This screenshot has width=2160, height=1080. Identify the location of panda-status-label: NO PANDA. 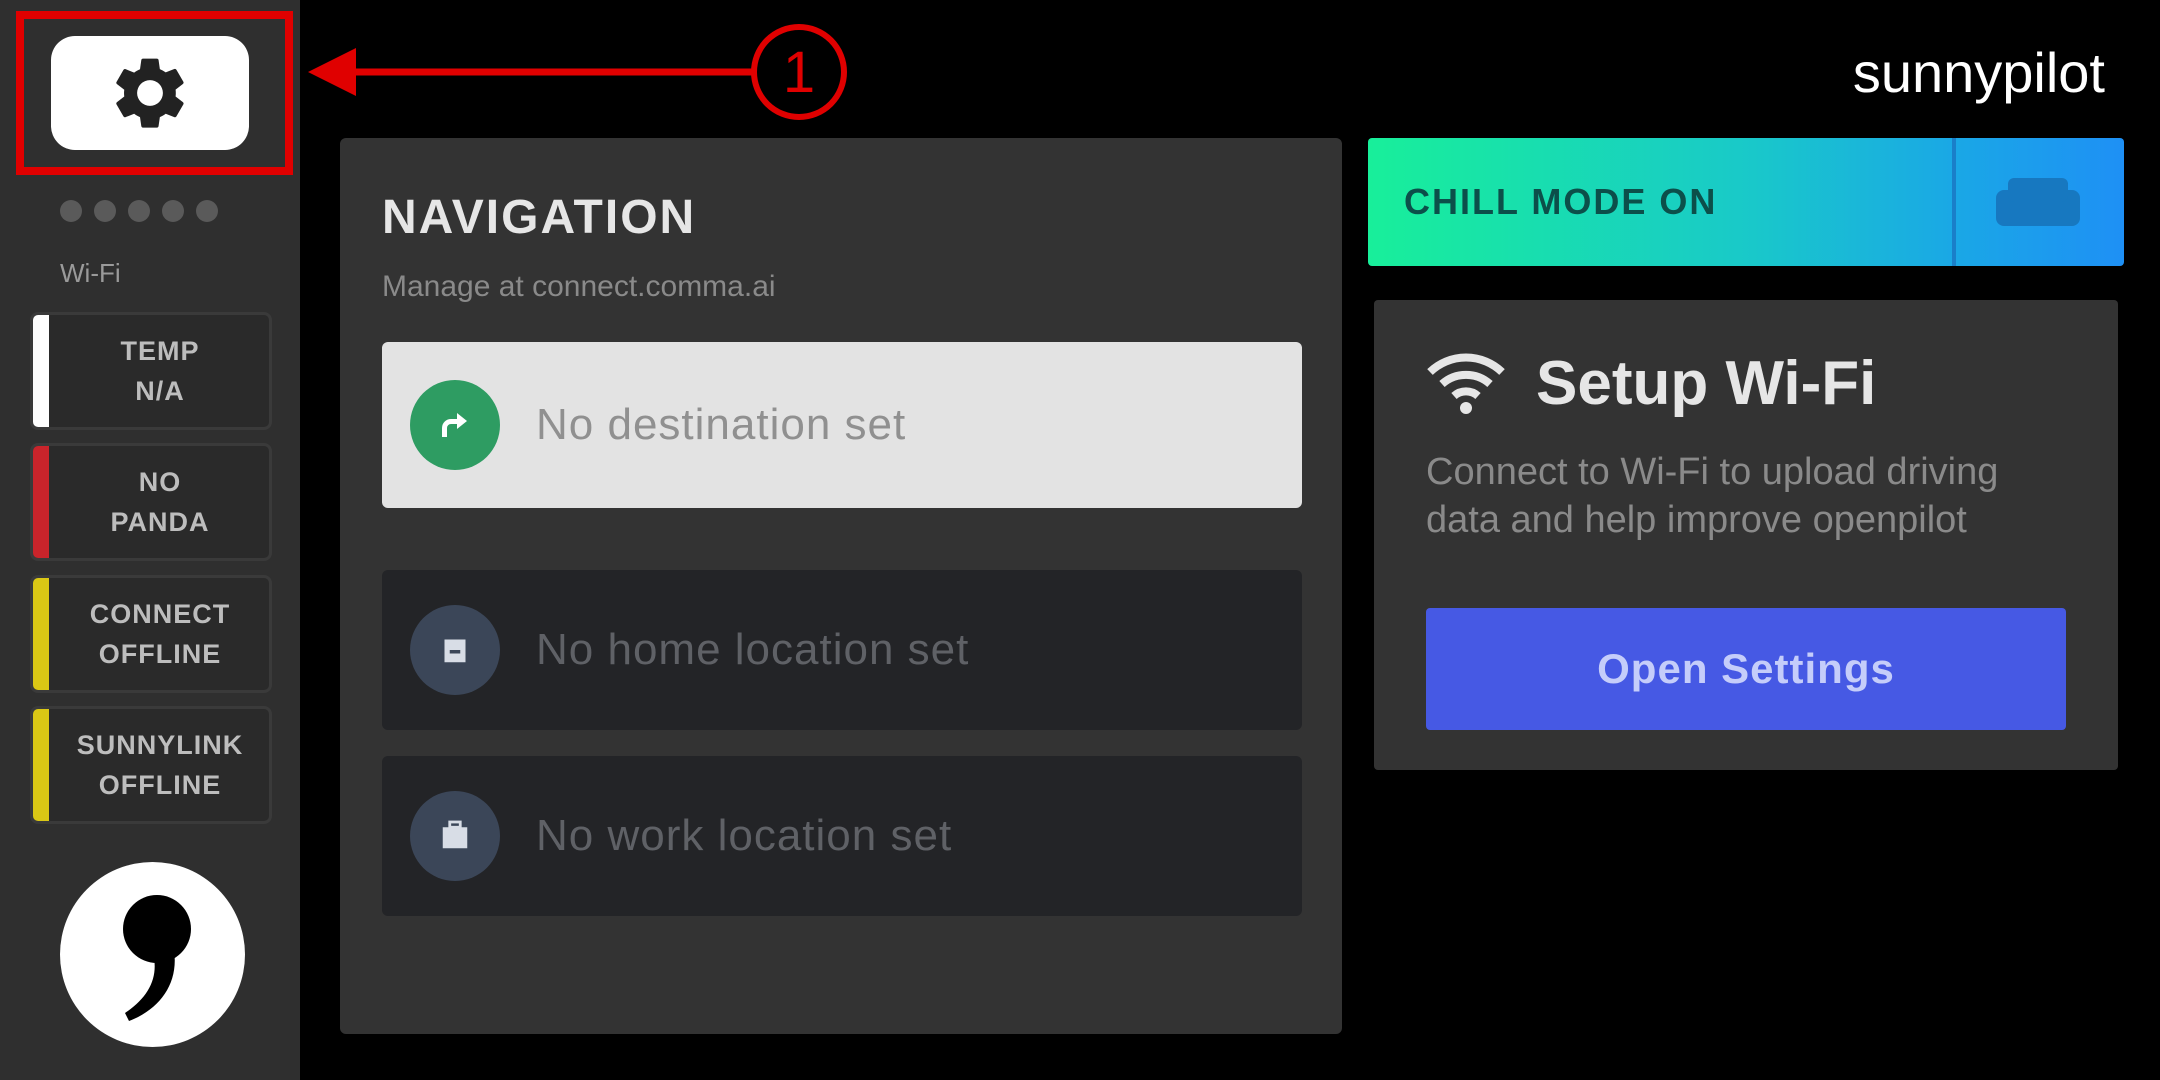
(160, 502).